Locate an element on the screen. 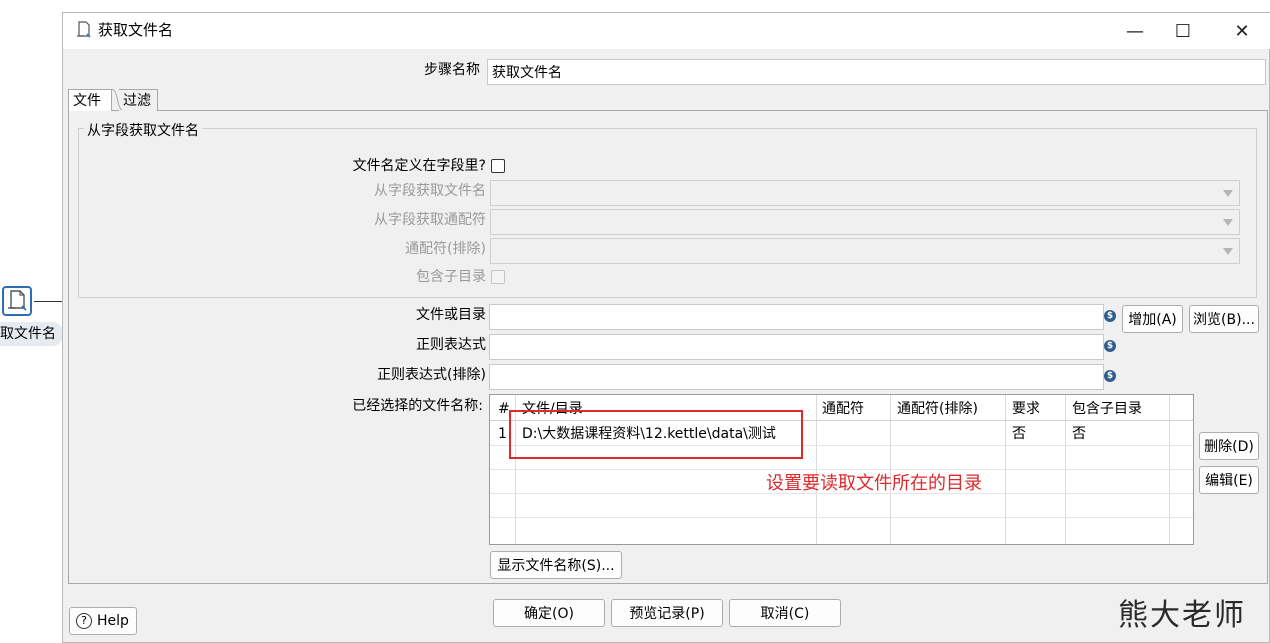  dialog-file-icon is located at coordinates (84, 29).